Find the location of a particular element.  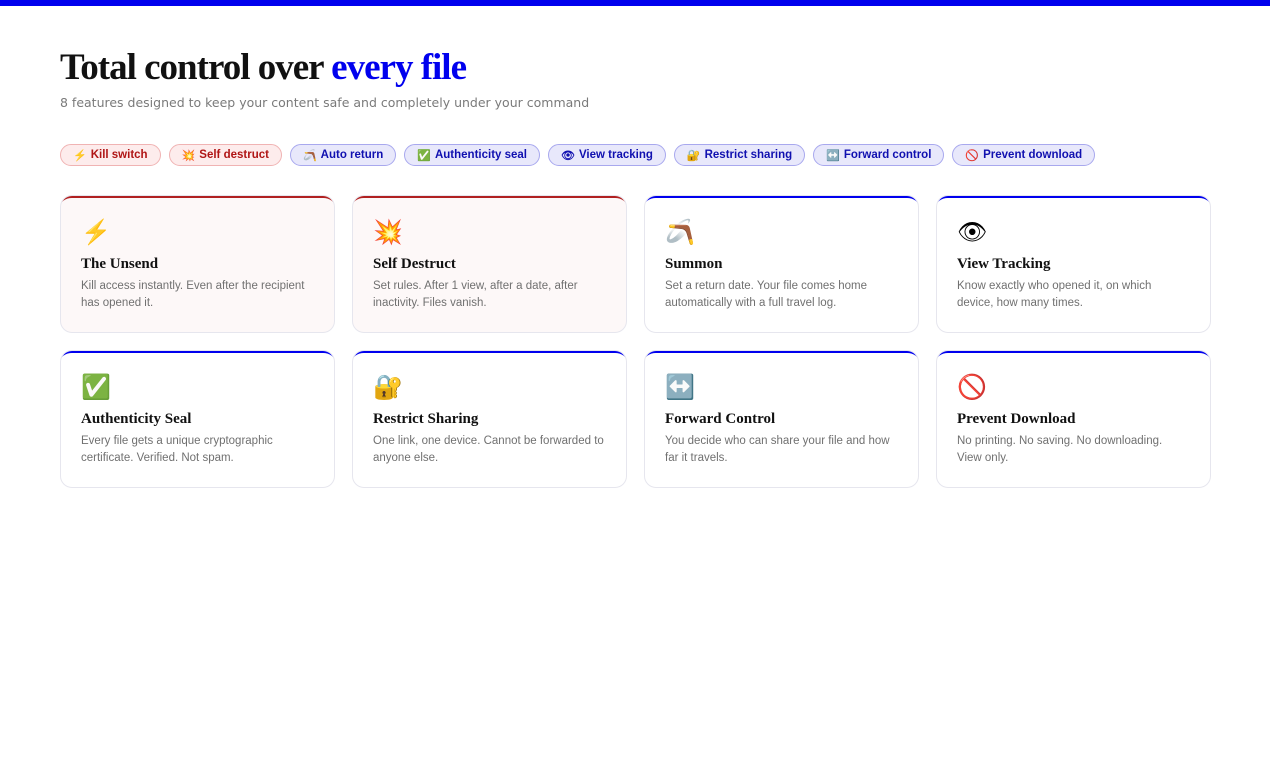

page-title: Total control over every file is located at coordinates (263, 67).